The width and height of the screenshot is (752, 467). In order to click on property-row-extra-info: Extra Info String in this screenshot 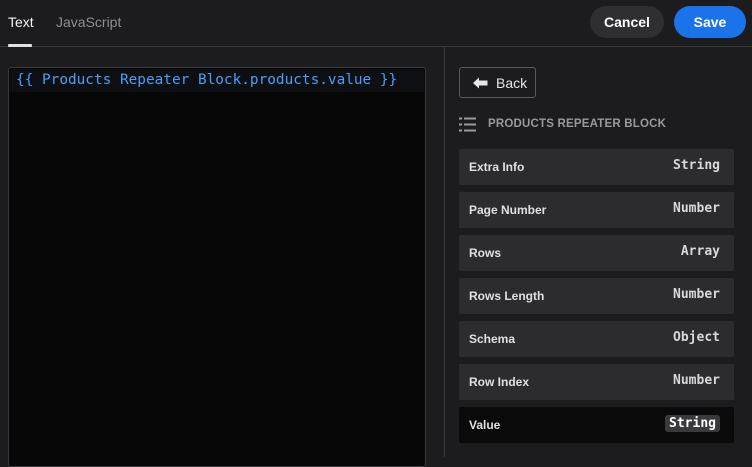, I will do `click(596, 167)`.